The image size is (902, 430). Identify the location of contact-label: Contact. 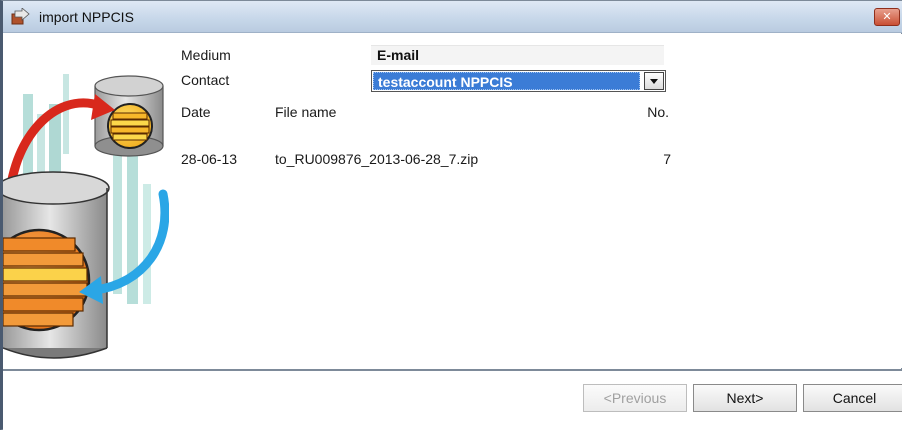
(205, 80).